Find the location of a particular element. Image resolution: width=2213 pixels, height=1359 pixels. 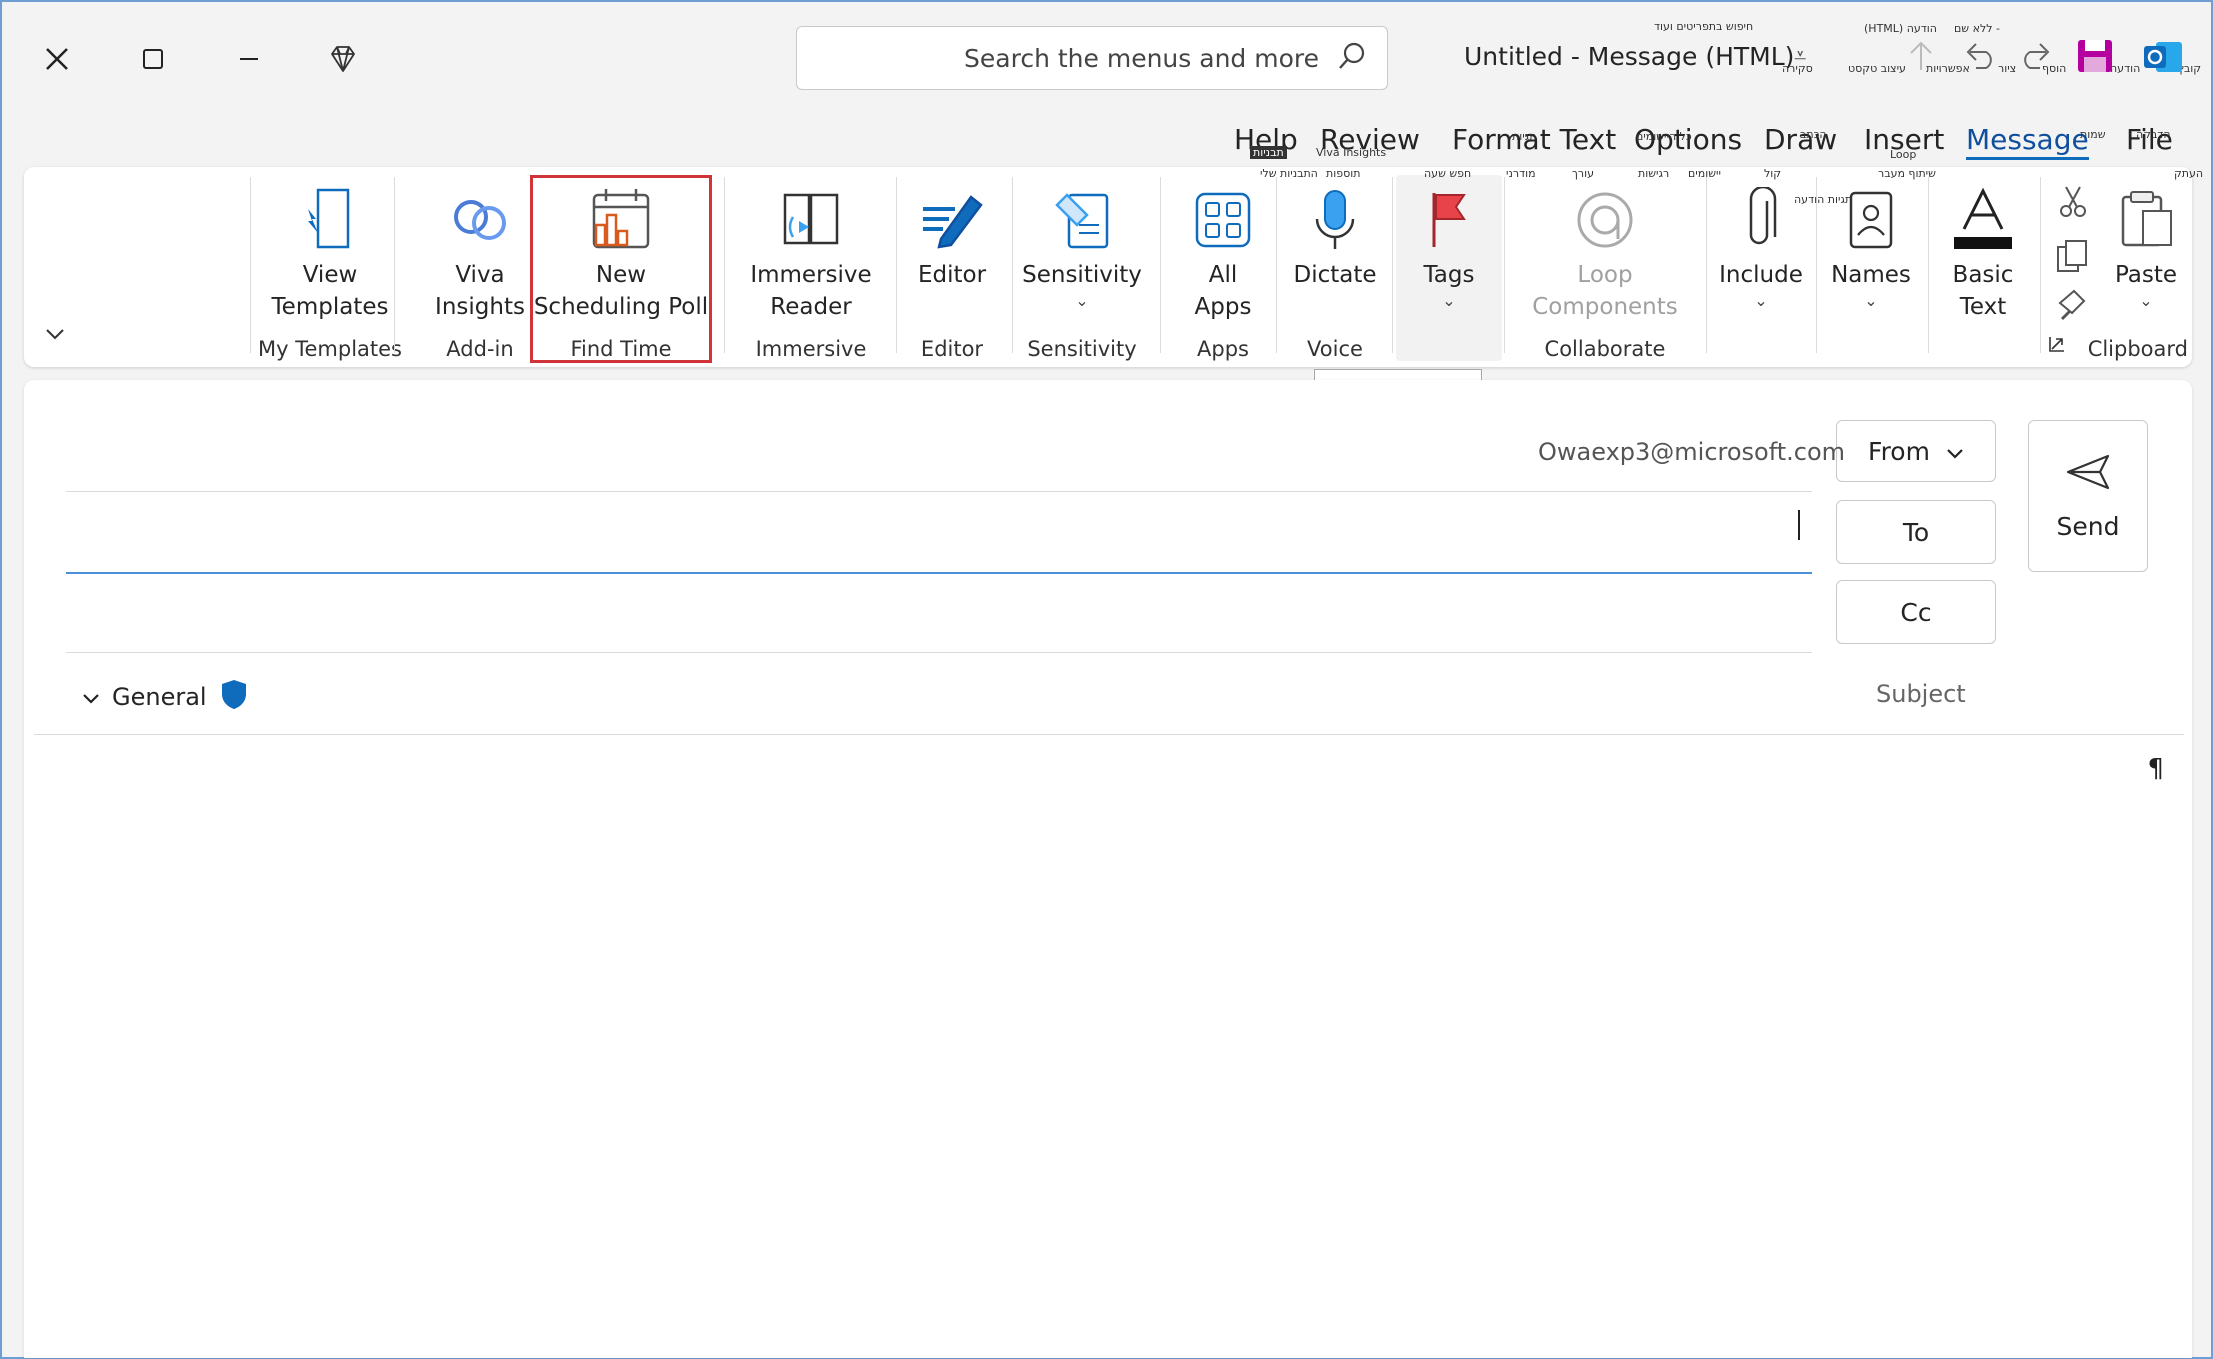

loop-components-button: Loop Components is located at coordinates (1605, 250).